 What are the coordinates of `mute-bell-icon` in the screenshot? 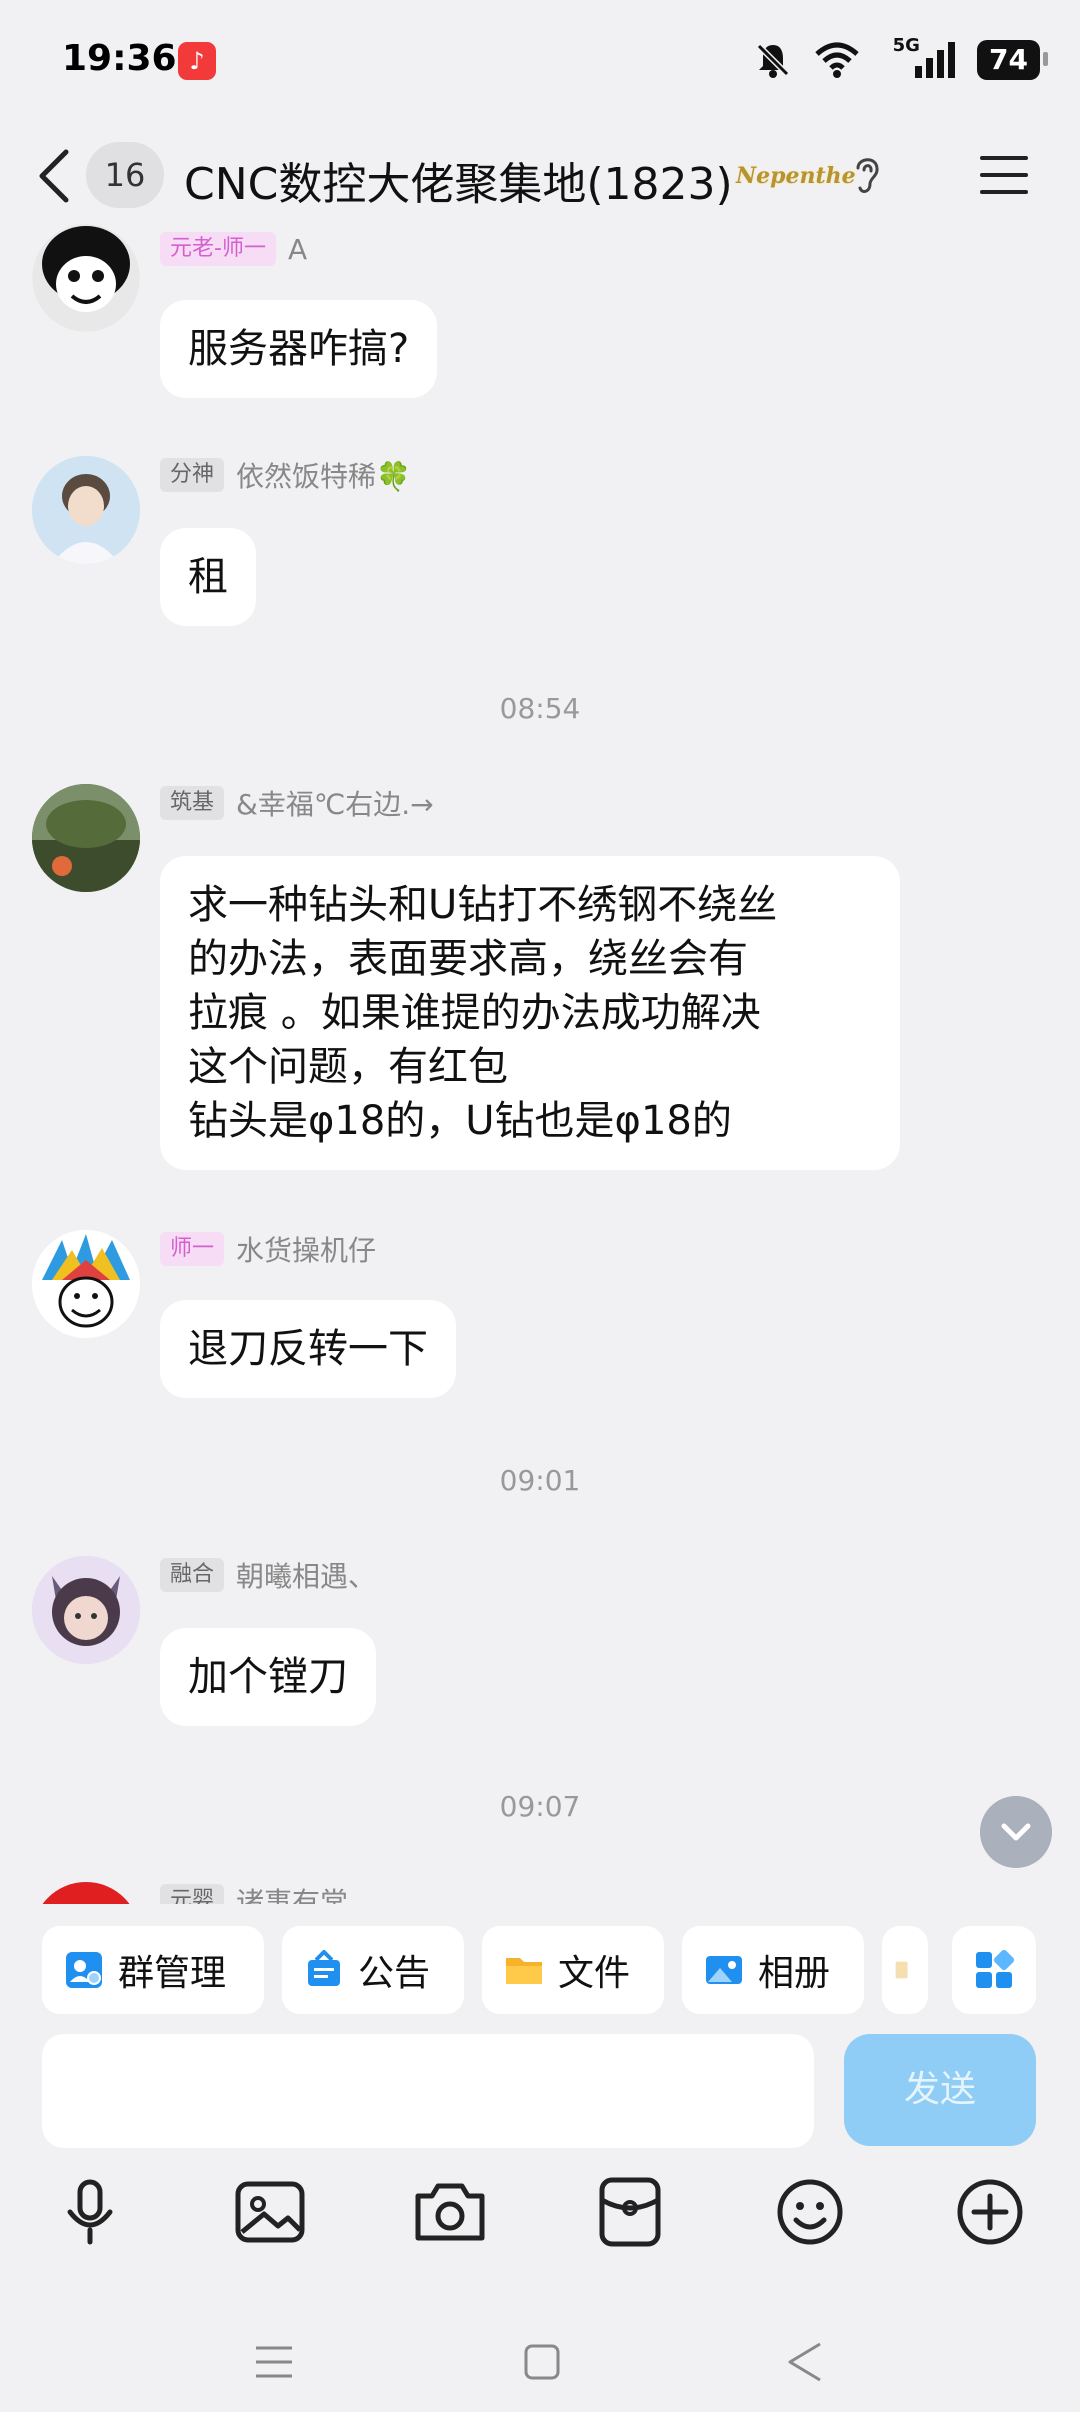 It's located at (772, 60).